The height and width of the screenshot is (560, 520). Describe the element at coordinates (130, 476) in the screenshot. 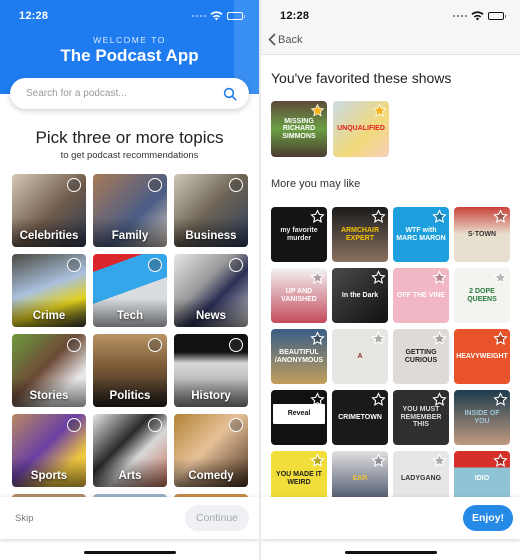

I see `topic-label: Arts` at that location.